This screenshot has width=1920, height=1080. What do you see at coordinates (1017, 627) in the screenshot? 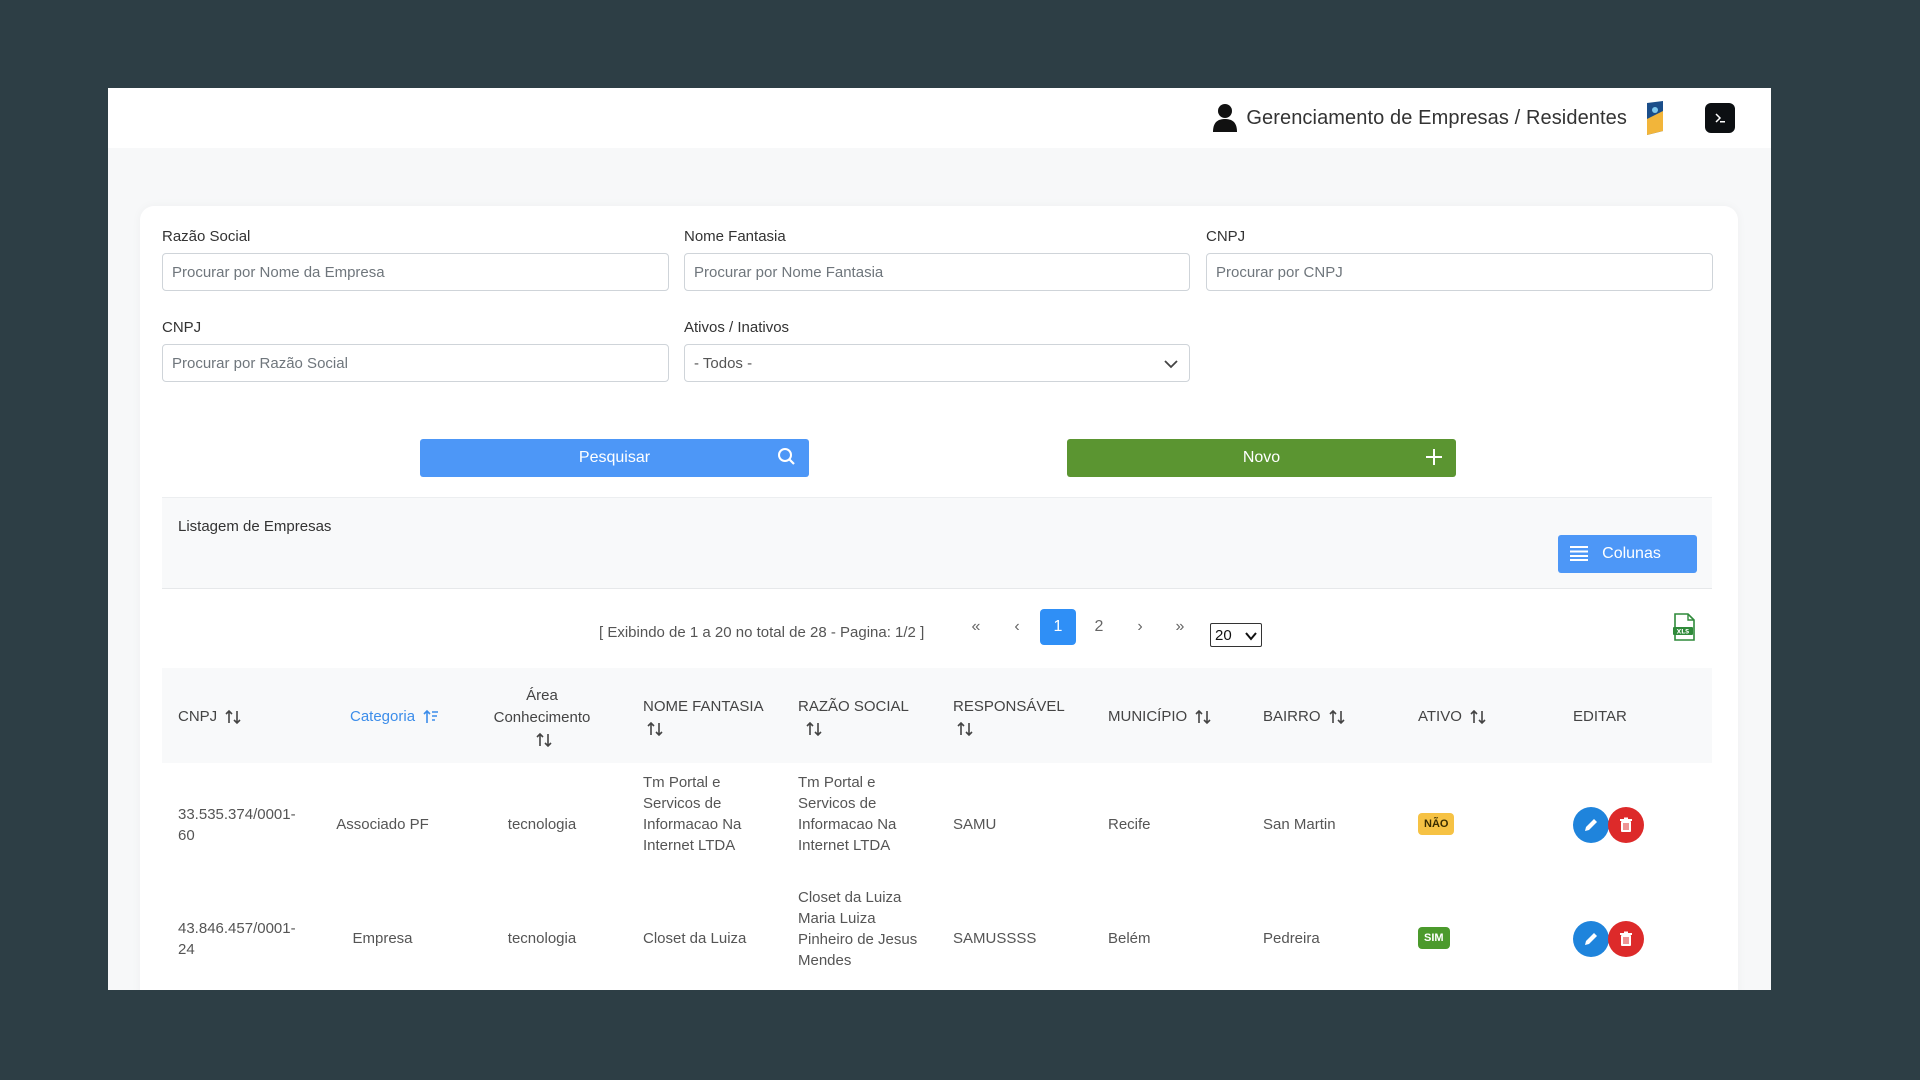
I see `prev-page-button: ‹` at bounding box center [1017, 627].